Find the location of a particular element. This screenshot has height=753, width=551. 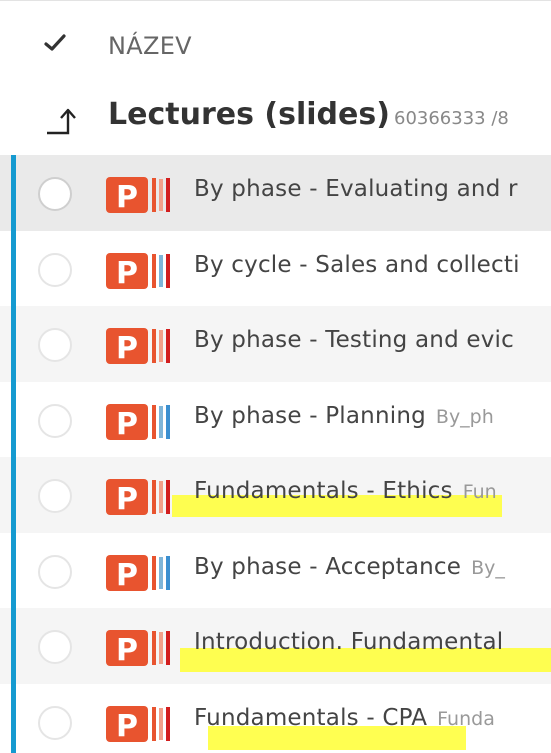

folder-title: Lectures (slides) is located at coordinates (249, 114).